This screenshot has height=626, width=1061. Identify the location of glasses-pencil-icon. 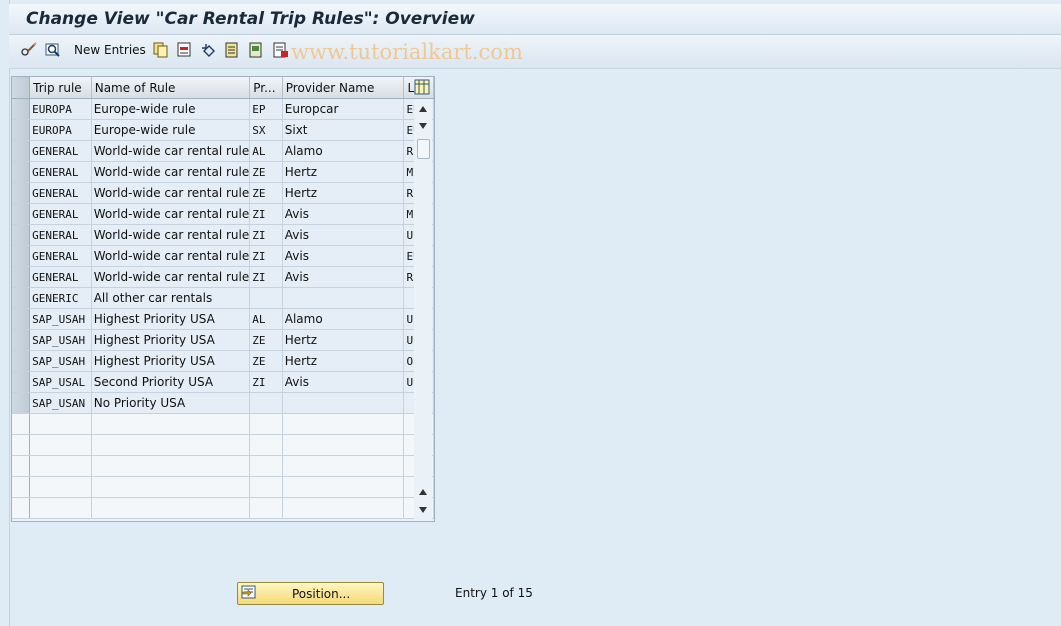
(29, 50).